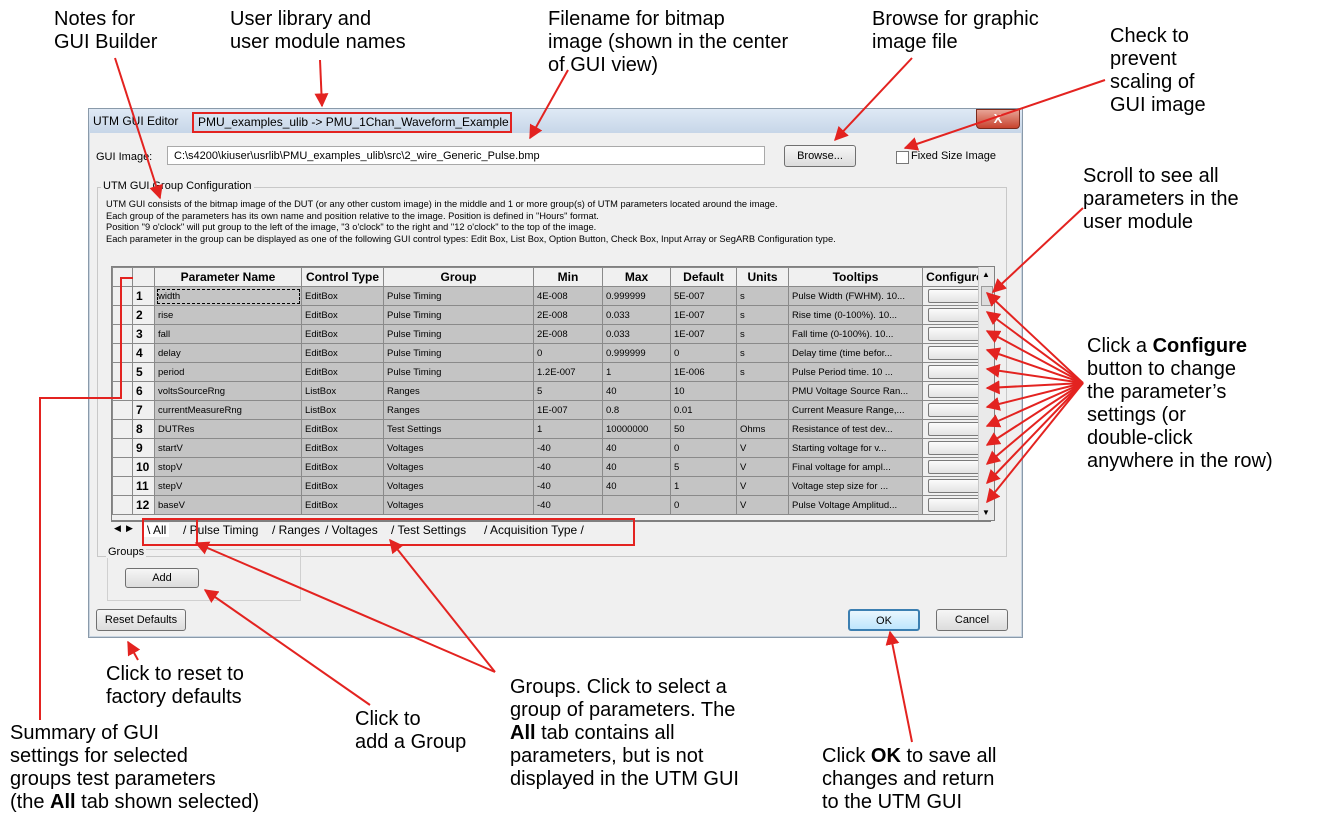  I want to click on arrow-browse, so click(873, 99).